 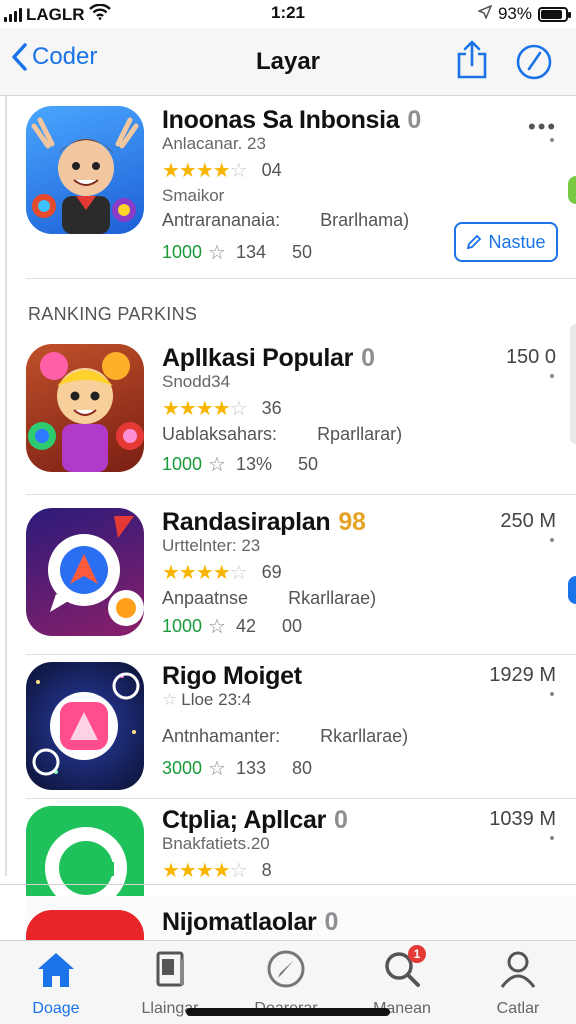 I want to click on compass-button, so click(x=534, y=64).